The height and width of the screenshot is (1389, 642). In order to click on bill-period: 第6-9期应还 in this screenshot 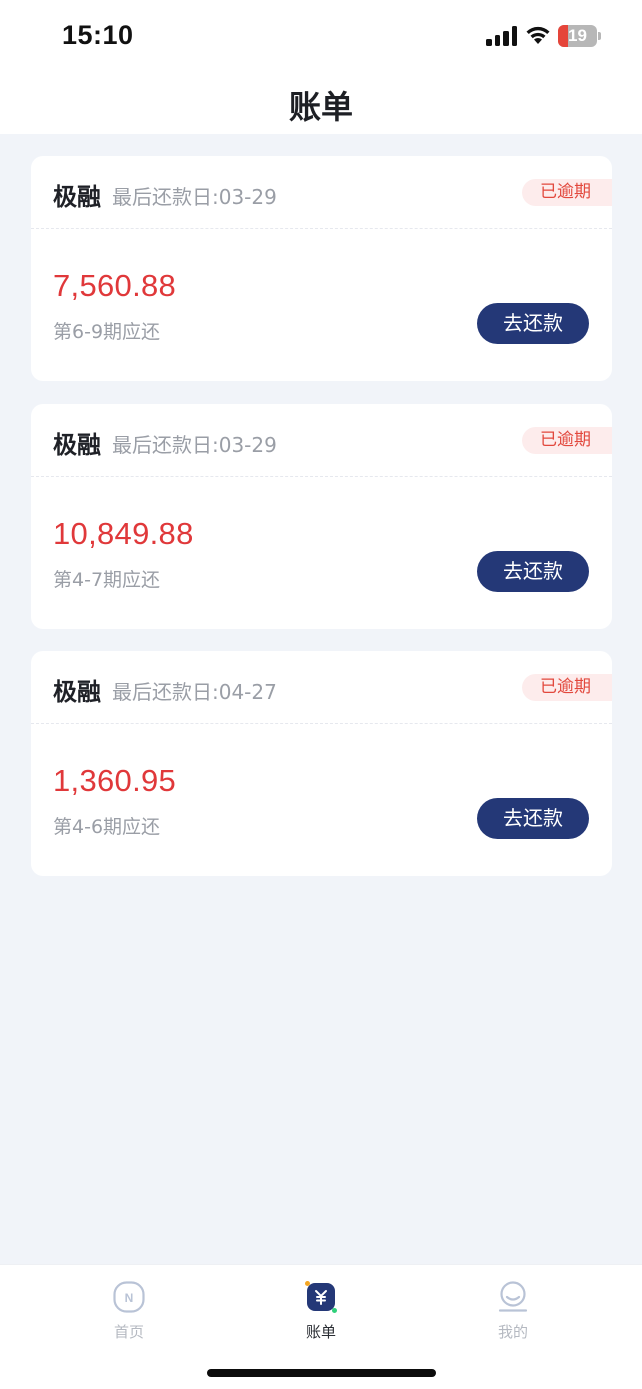, I will do `click(107, 332)`.